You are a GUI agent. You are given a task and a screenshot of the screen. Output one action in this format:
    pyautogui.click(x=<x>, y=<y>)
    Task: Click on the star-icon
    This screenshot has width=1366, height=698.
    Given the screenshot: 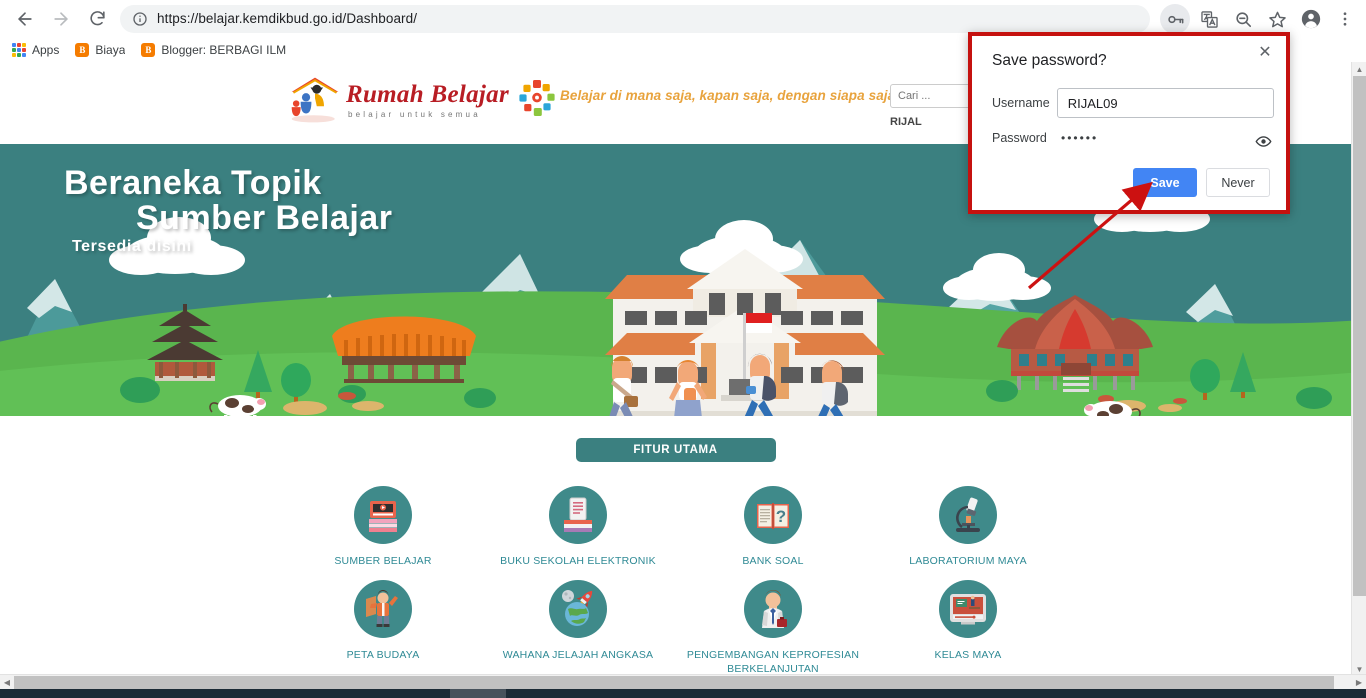 What is the action you would take?
    pyautogui.click(x=1277, y=19)
    